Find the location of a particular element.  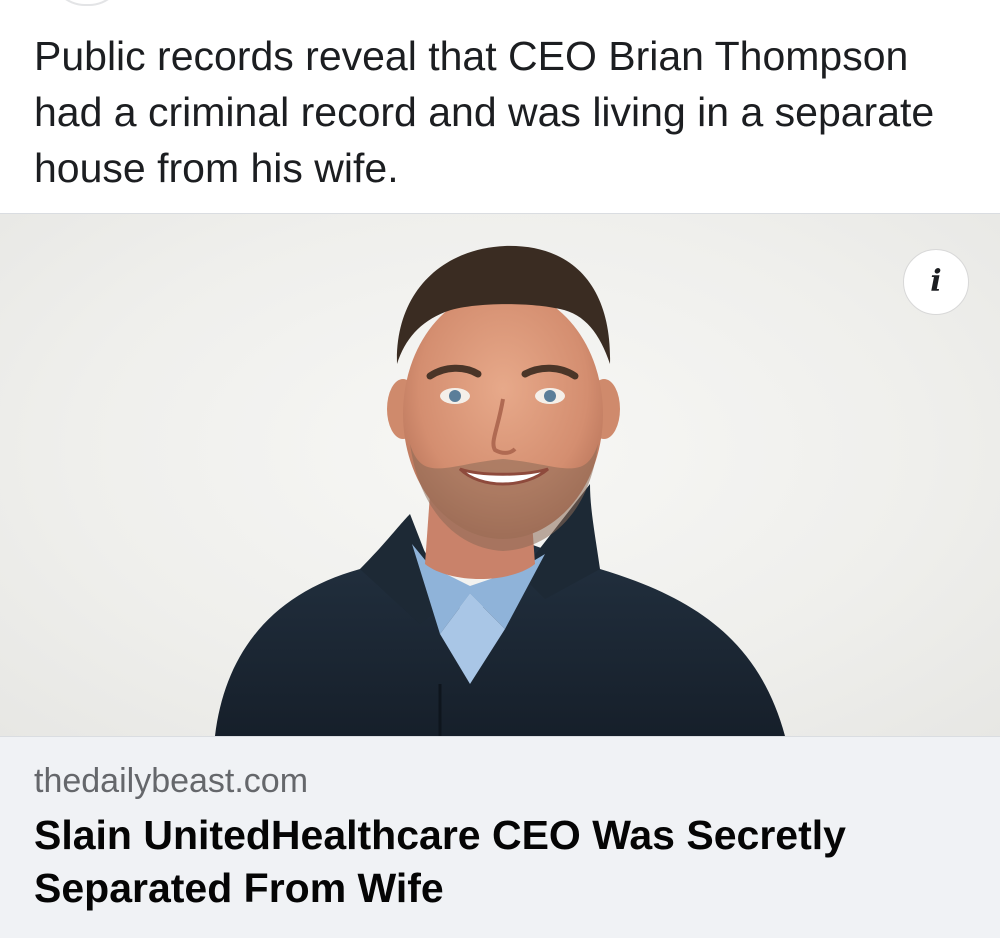

avatar is located at coordinates (87, 3).